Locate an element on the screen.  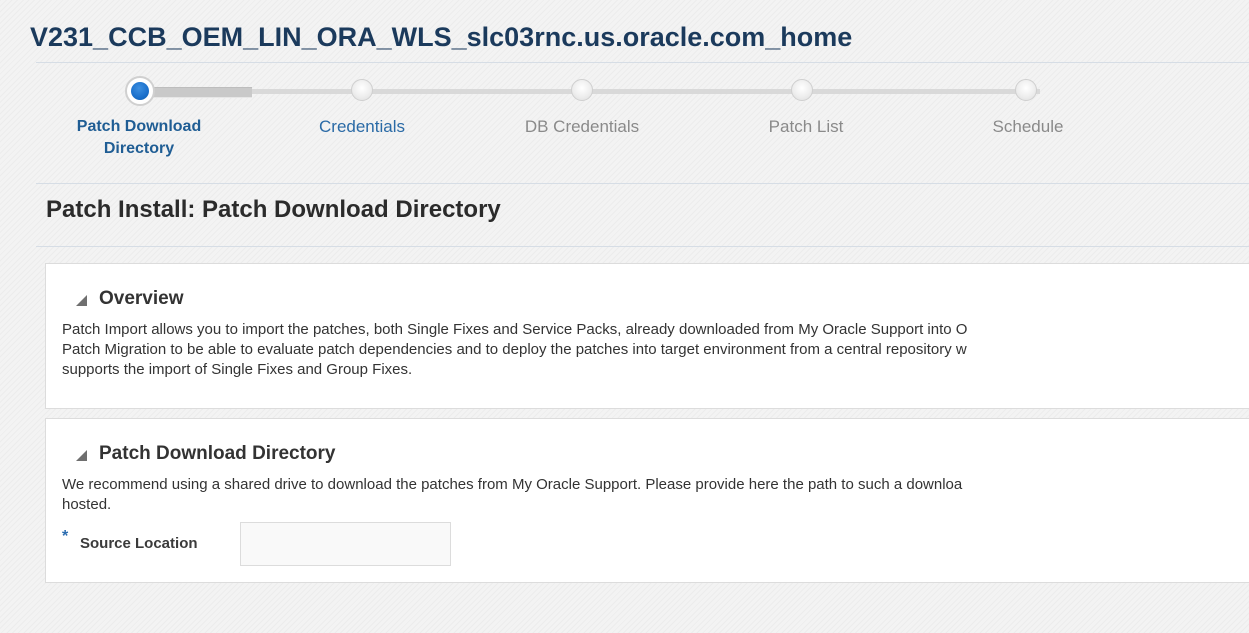
train-stop-schedule is located at coordinates (1026, 90).